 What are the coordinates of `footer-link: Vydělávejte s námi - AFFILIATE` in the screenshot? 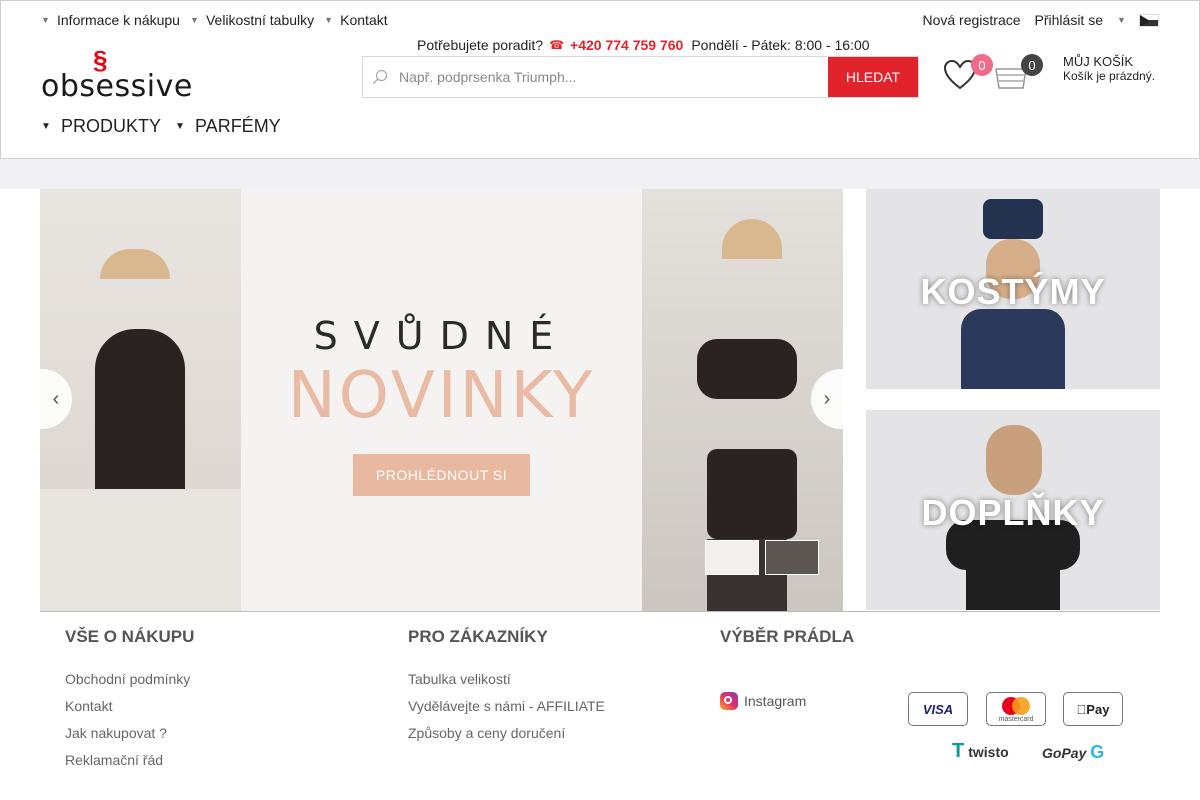 It's located at (506, 706).